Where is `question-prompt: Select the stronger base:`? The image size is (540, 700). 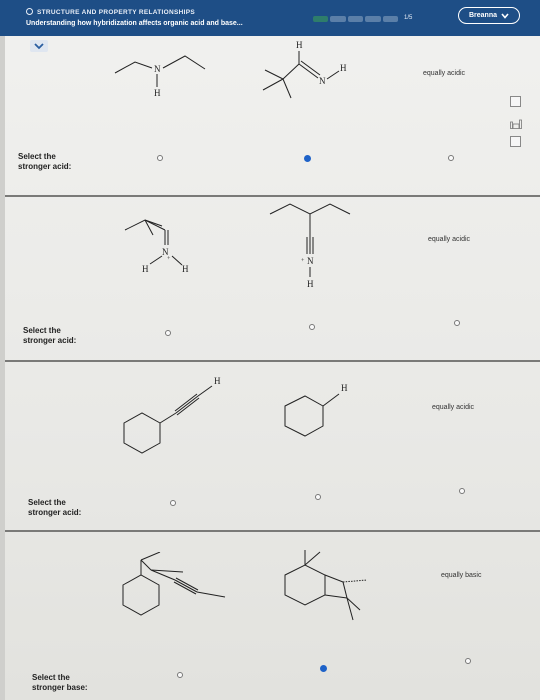 question-prompt: Select the stronger base: is located at coordinates (60, 683).